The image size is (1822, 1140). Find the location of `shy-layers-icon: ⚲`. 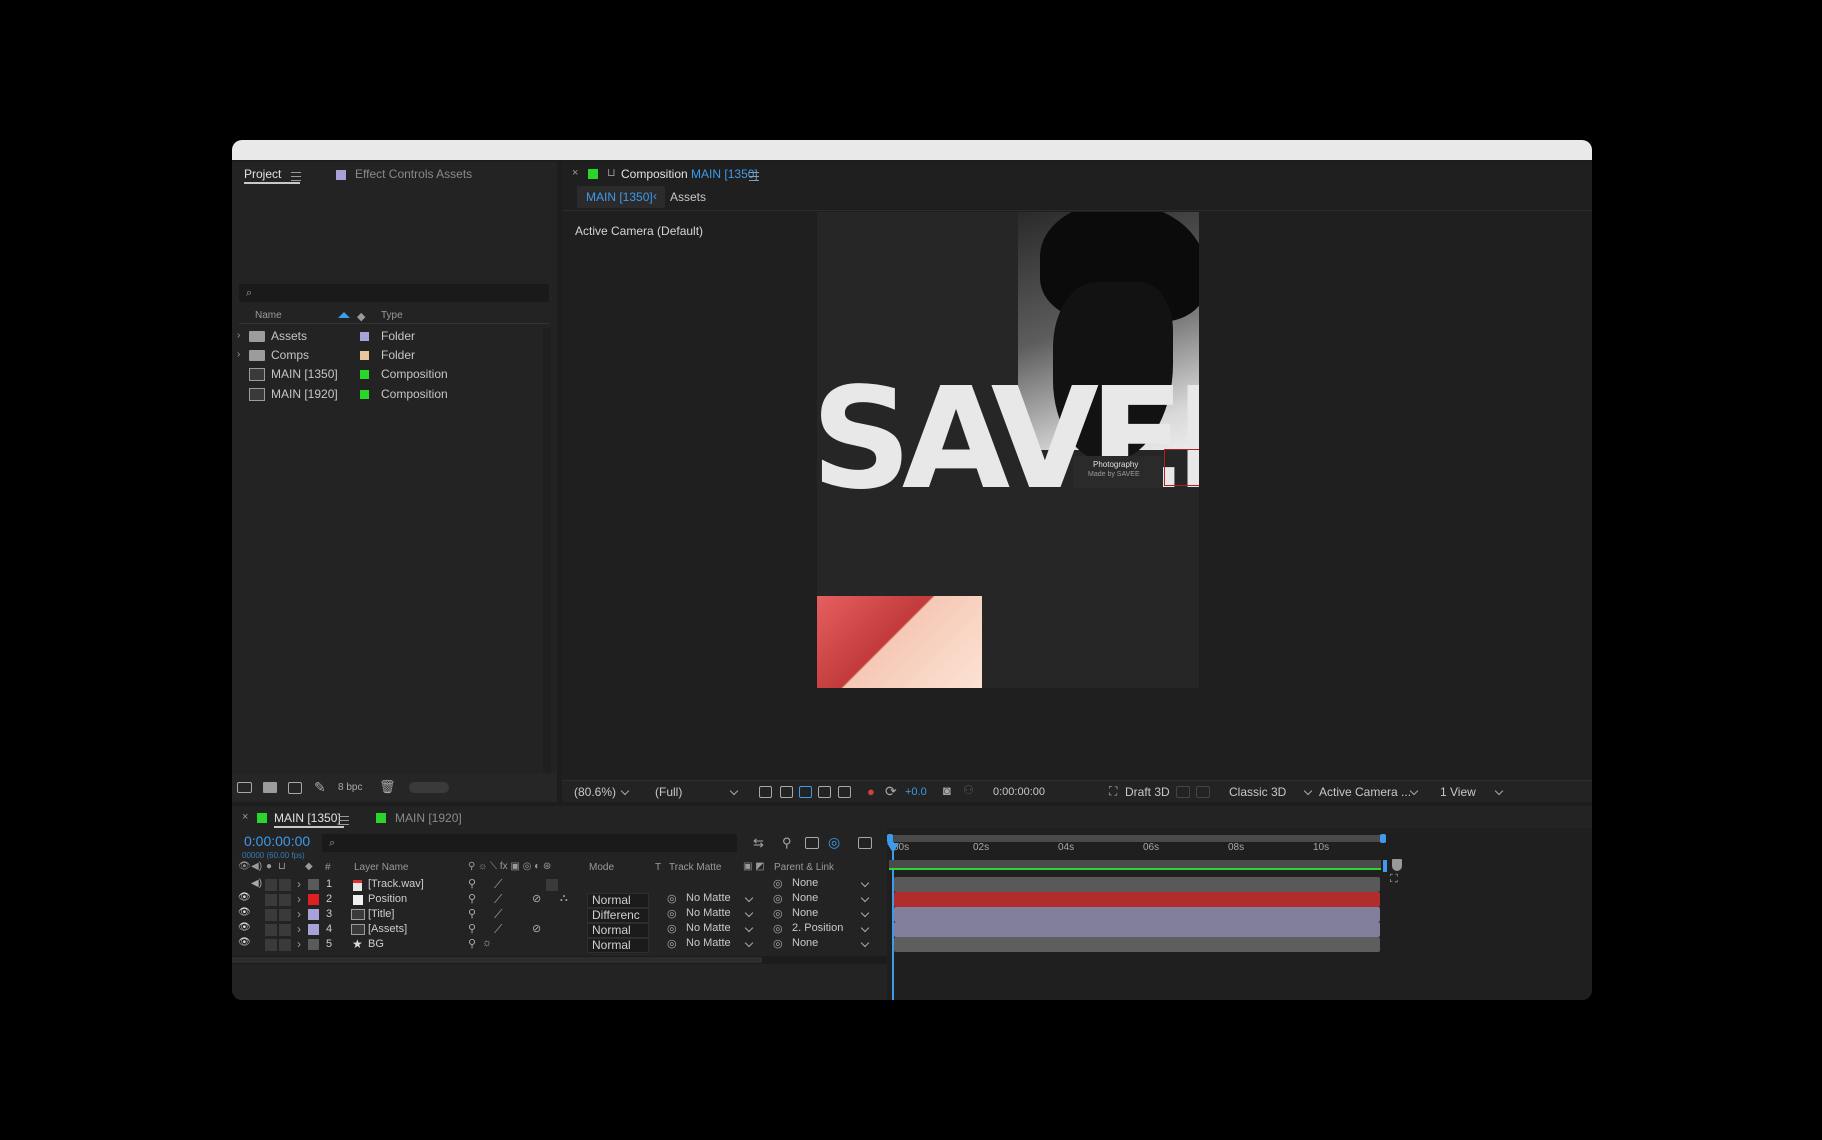

shy-layers-icon: ⚲ is located at coordinates (787, 843).